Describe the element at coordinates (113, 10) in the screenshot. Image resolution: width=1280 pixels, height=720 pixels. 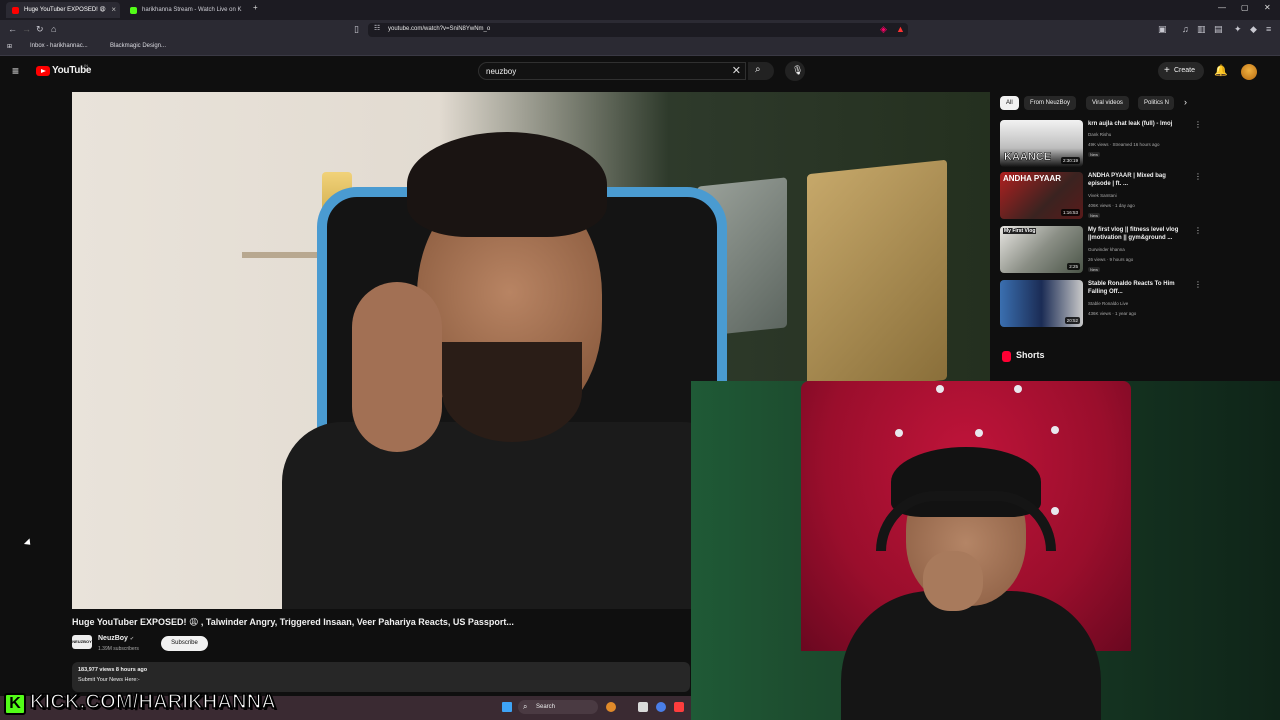
I see `close-tab-icon: ×` at that location.